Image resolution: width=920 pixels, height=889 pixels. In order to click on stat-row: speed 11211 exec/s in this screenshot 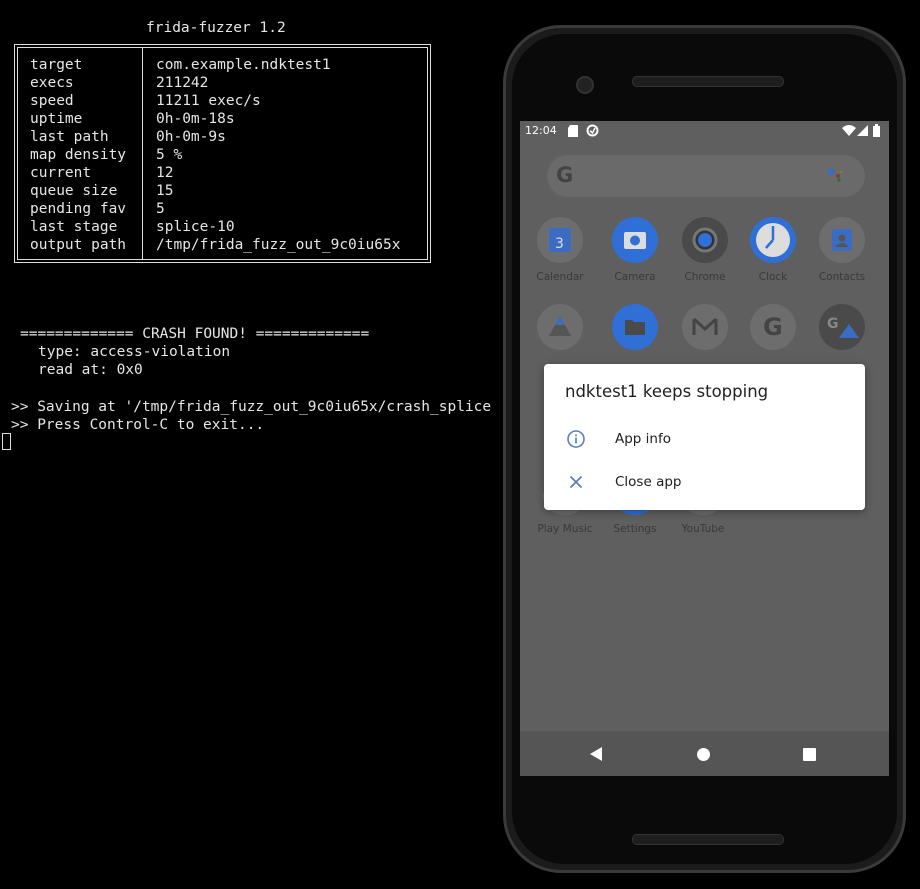, I will do `click(222, 101)`.